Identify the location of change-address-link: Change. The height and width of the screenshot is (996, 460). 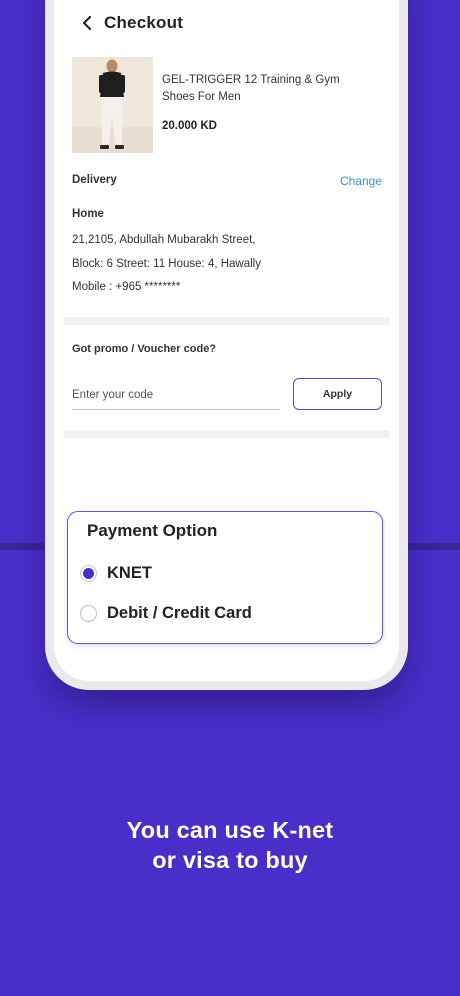
(361, 181).